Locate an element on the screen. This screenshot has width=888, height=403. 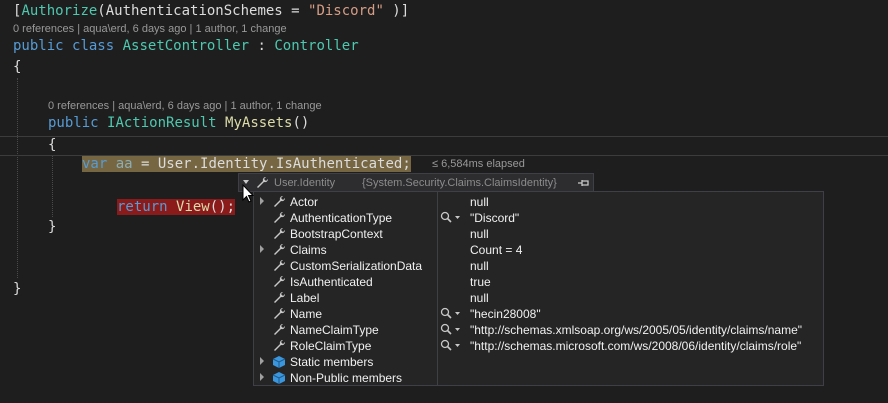
property-name: IsAuthenticated is located at coordinates (331, 282).